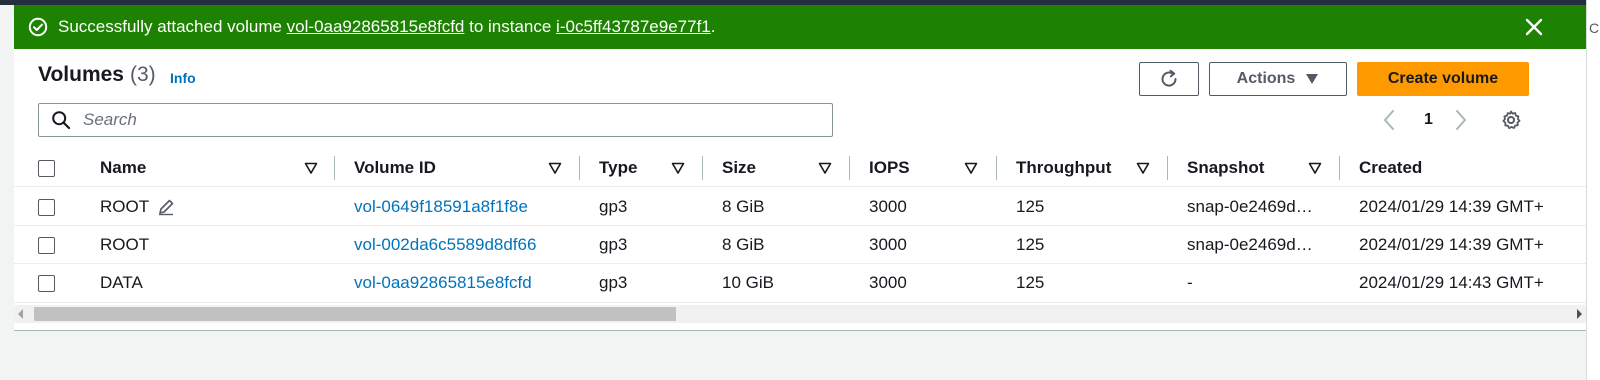 The height and width of the screenshot is (380, 1600). I want to click on volume-name: ROOT, so click(125, 206).